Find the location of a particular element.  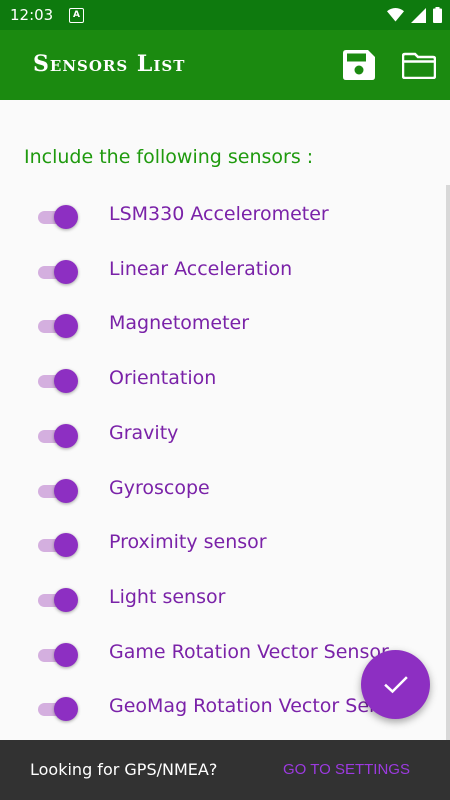

sensor-row: LSM330 Accelerometer is located at coordinates (220, 217).